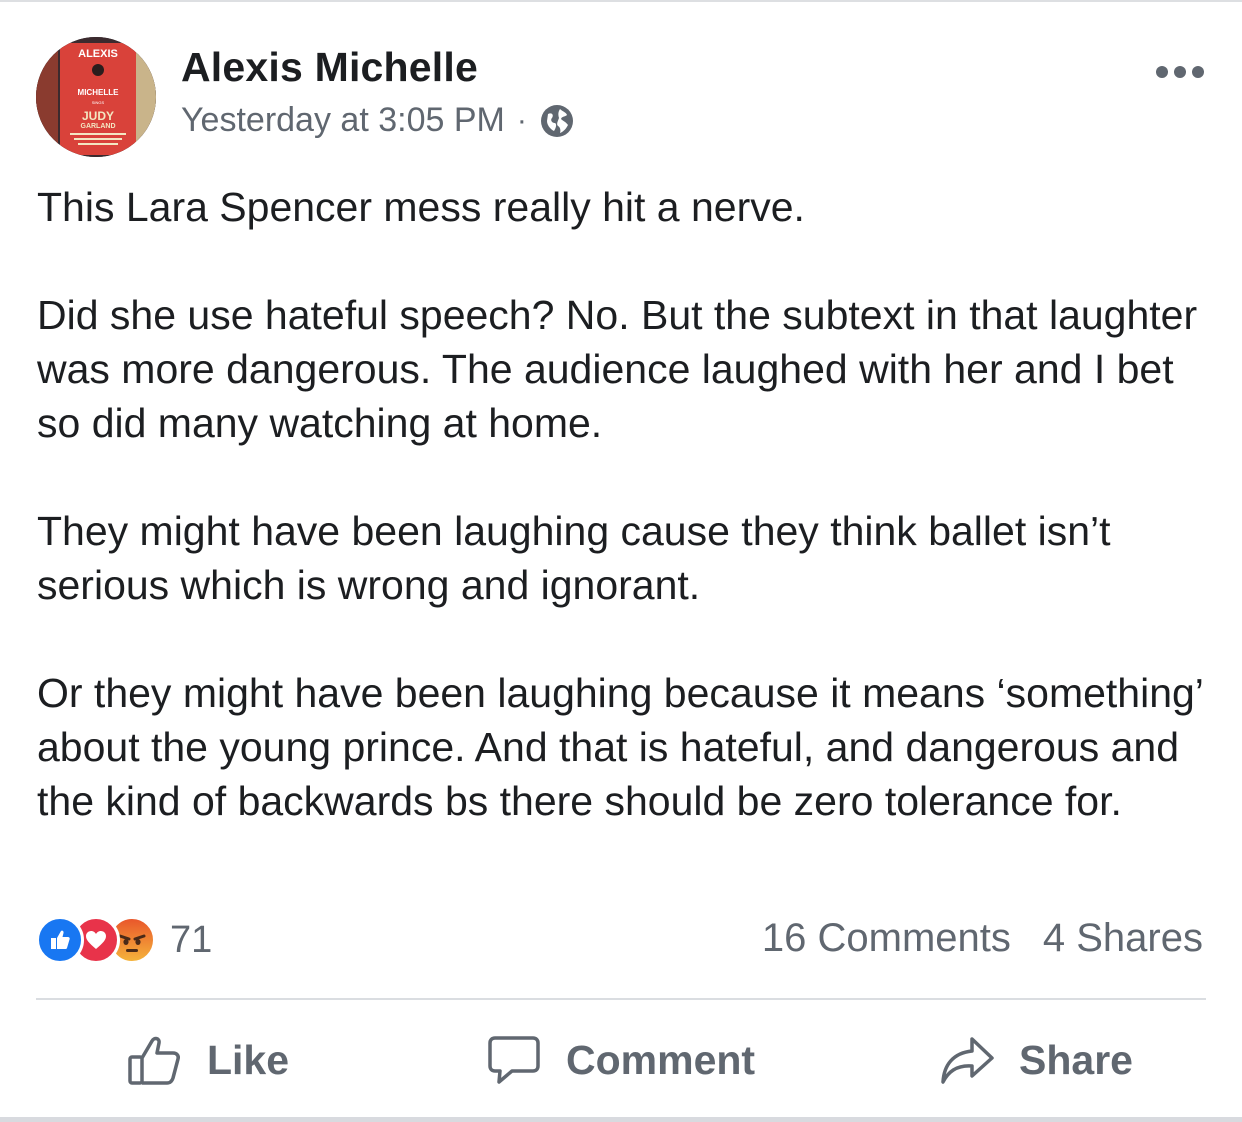 This screenshot has width=1242, height=1122. What do you see at coordinates (557, 121) in the screenshot?
I see `globe-icon` at bounding box center [557, 121].